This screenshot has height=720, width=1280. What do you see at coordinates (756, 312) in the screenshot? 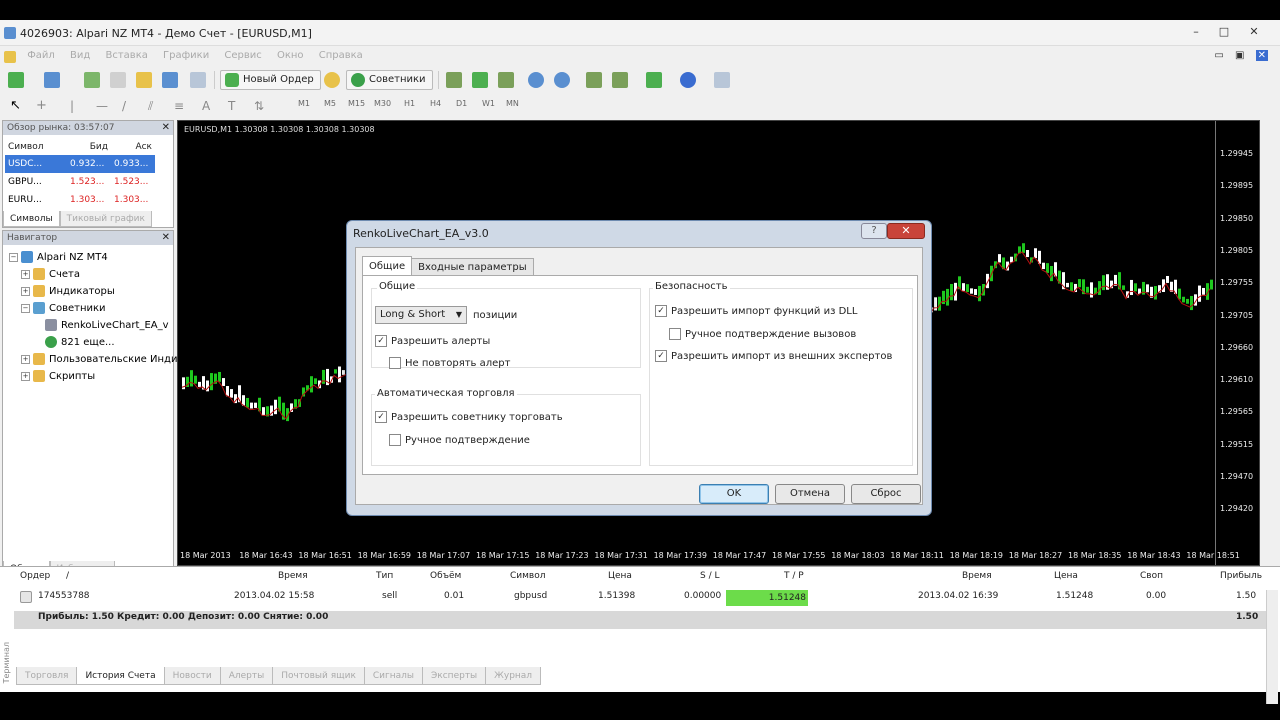
I see `allow-dll-checkbox: ✓ Разрешить импорт функций из DLL` at bounding box center [756, 312].